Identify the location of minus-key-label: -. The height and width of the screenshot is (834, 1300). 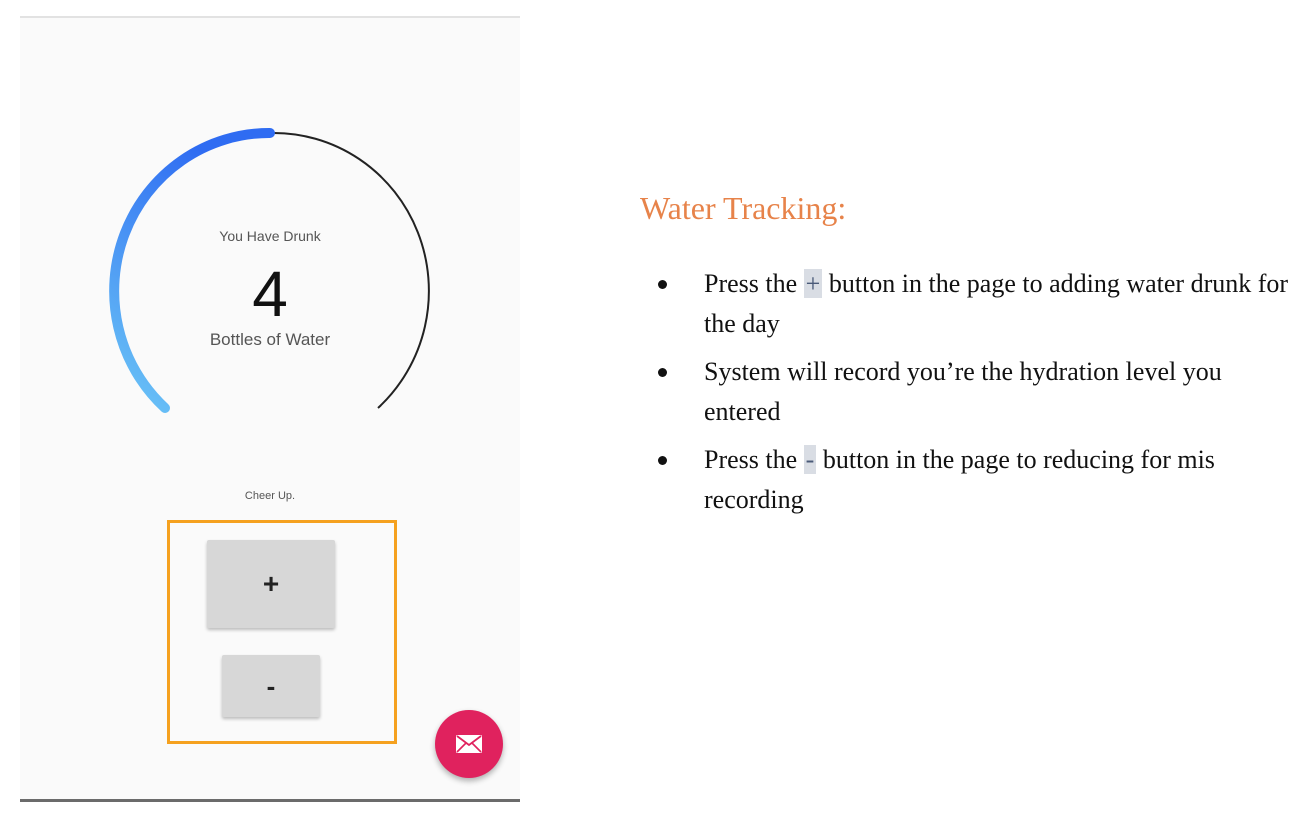
(810, 459).